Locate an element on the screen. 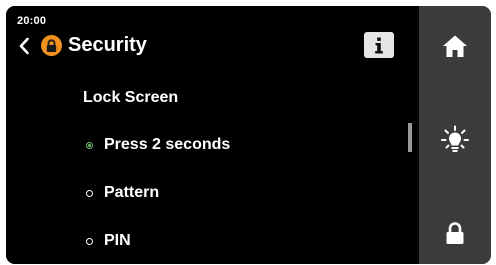 This screenshot has height=265, width=496. section-heading: Lock Screen is located at coordinates (131, 97).